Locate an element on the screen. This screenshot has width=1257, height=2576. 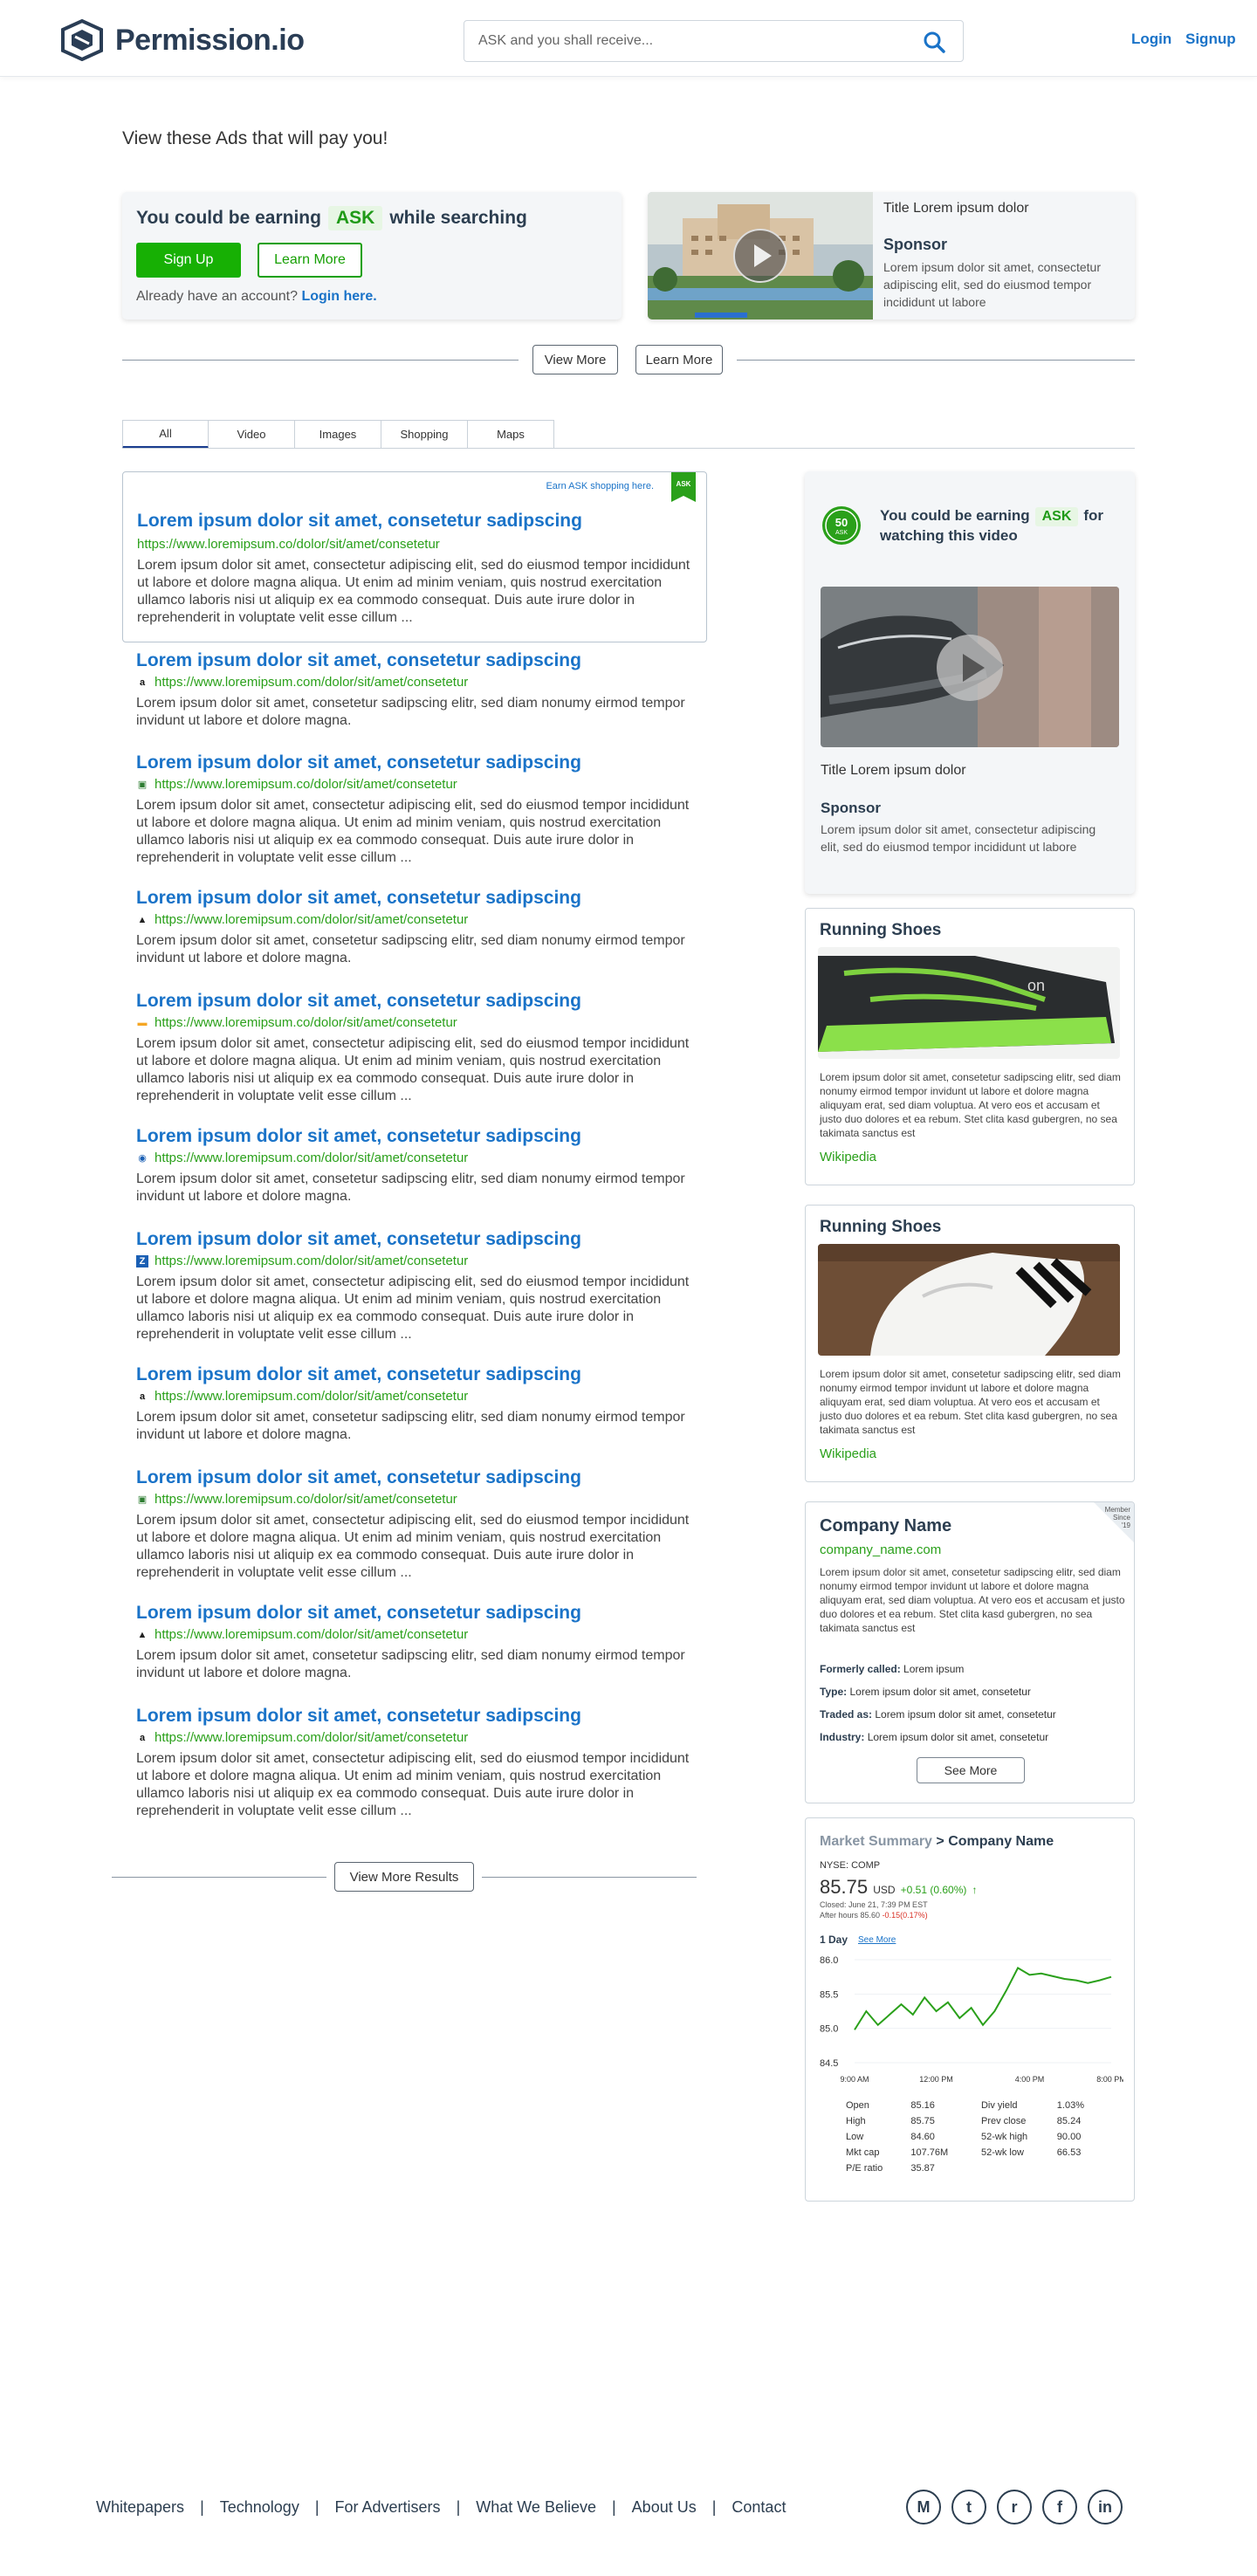
twitter-icon: t is located at coordinates (969, 2507).